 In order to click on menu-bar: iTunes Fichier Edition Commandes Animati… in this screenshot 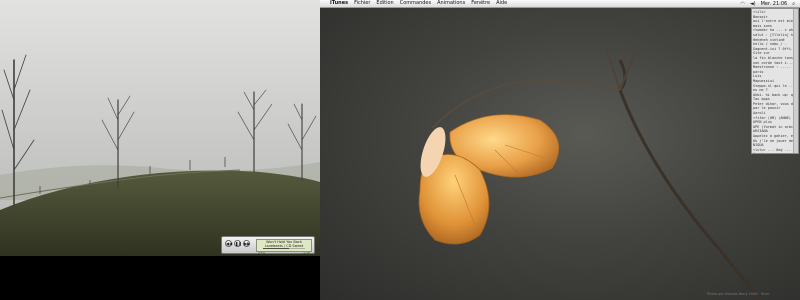, I will do `click(560, 4)`.